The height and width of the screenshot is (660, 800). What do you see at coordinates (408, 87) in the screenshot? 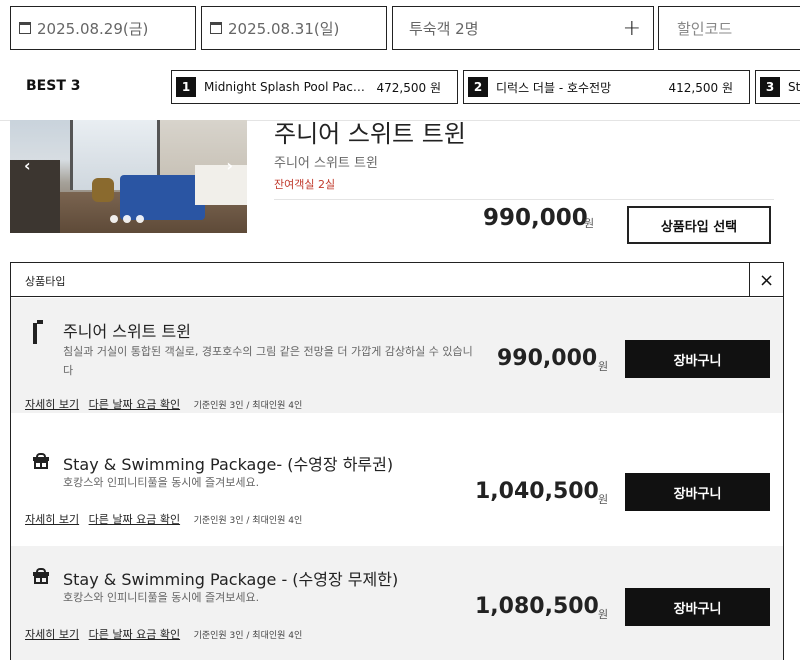
I see `best-item-price: 472,500 원` at bounding box center [408, 87].